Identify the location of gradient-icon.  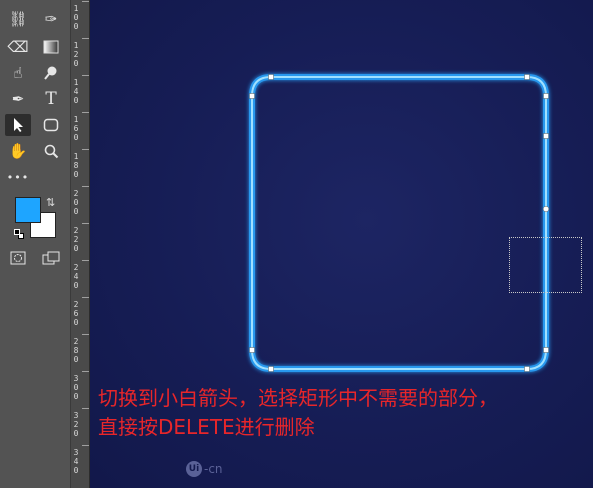
(51, 47).